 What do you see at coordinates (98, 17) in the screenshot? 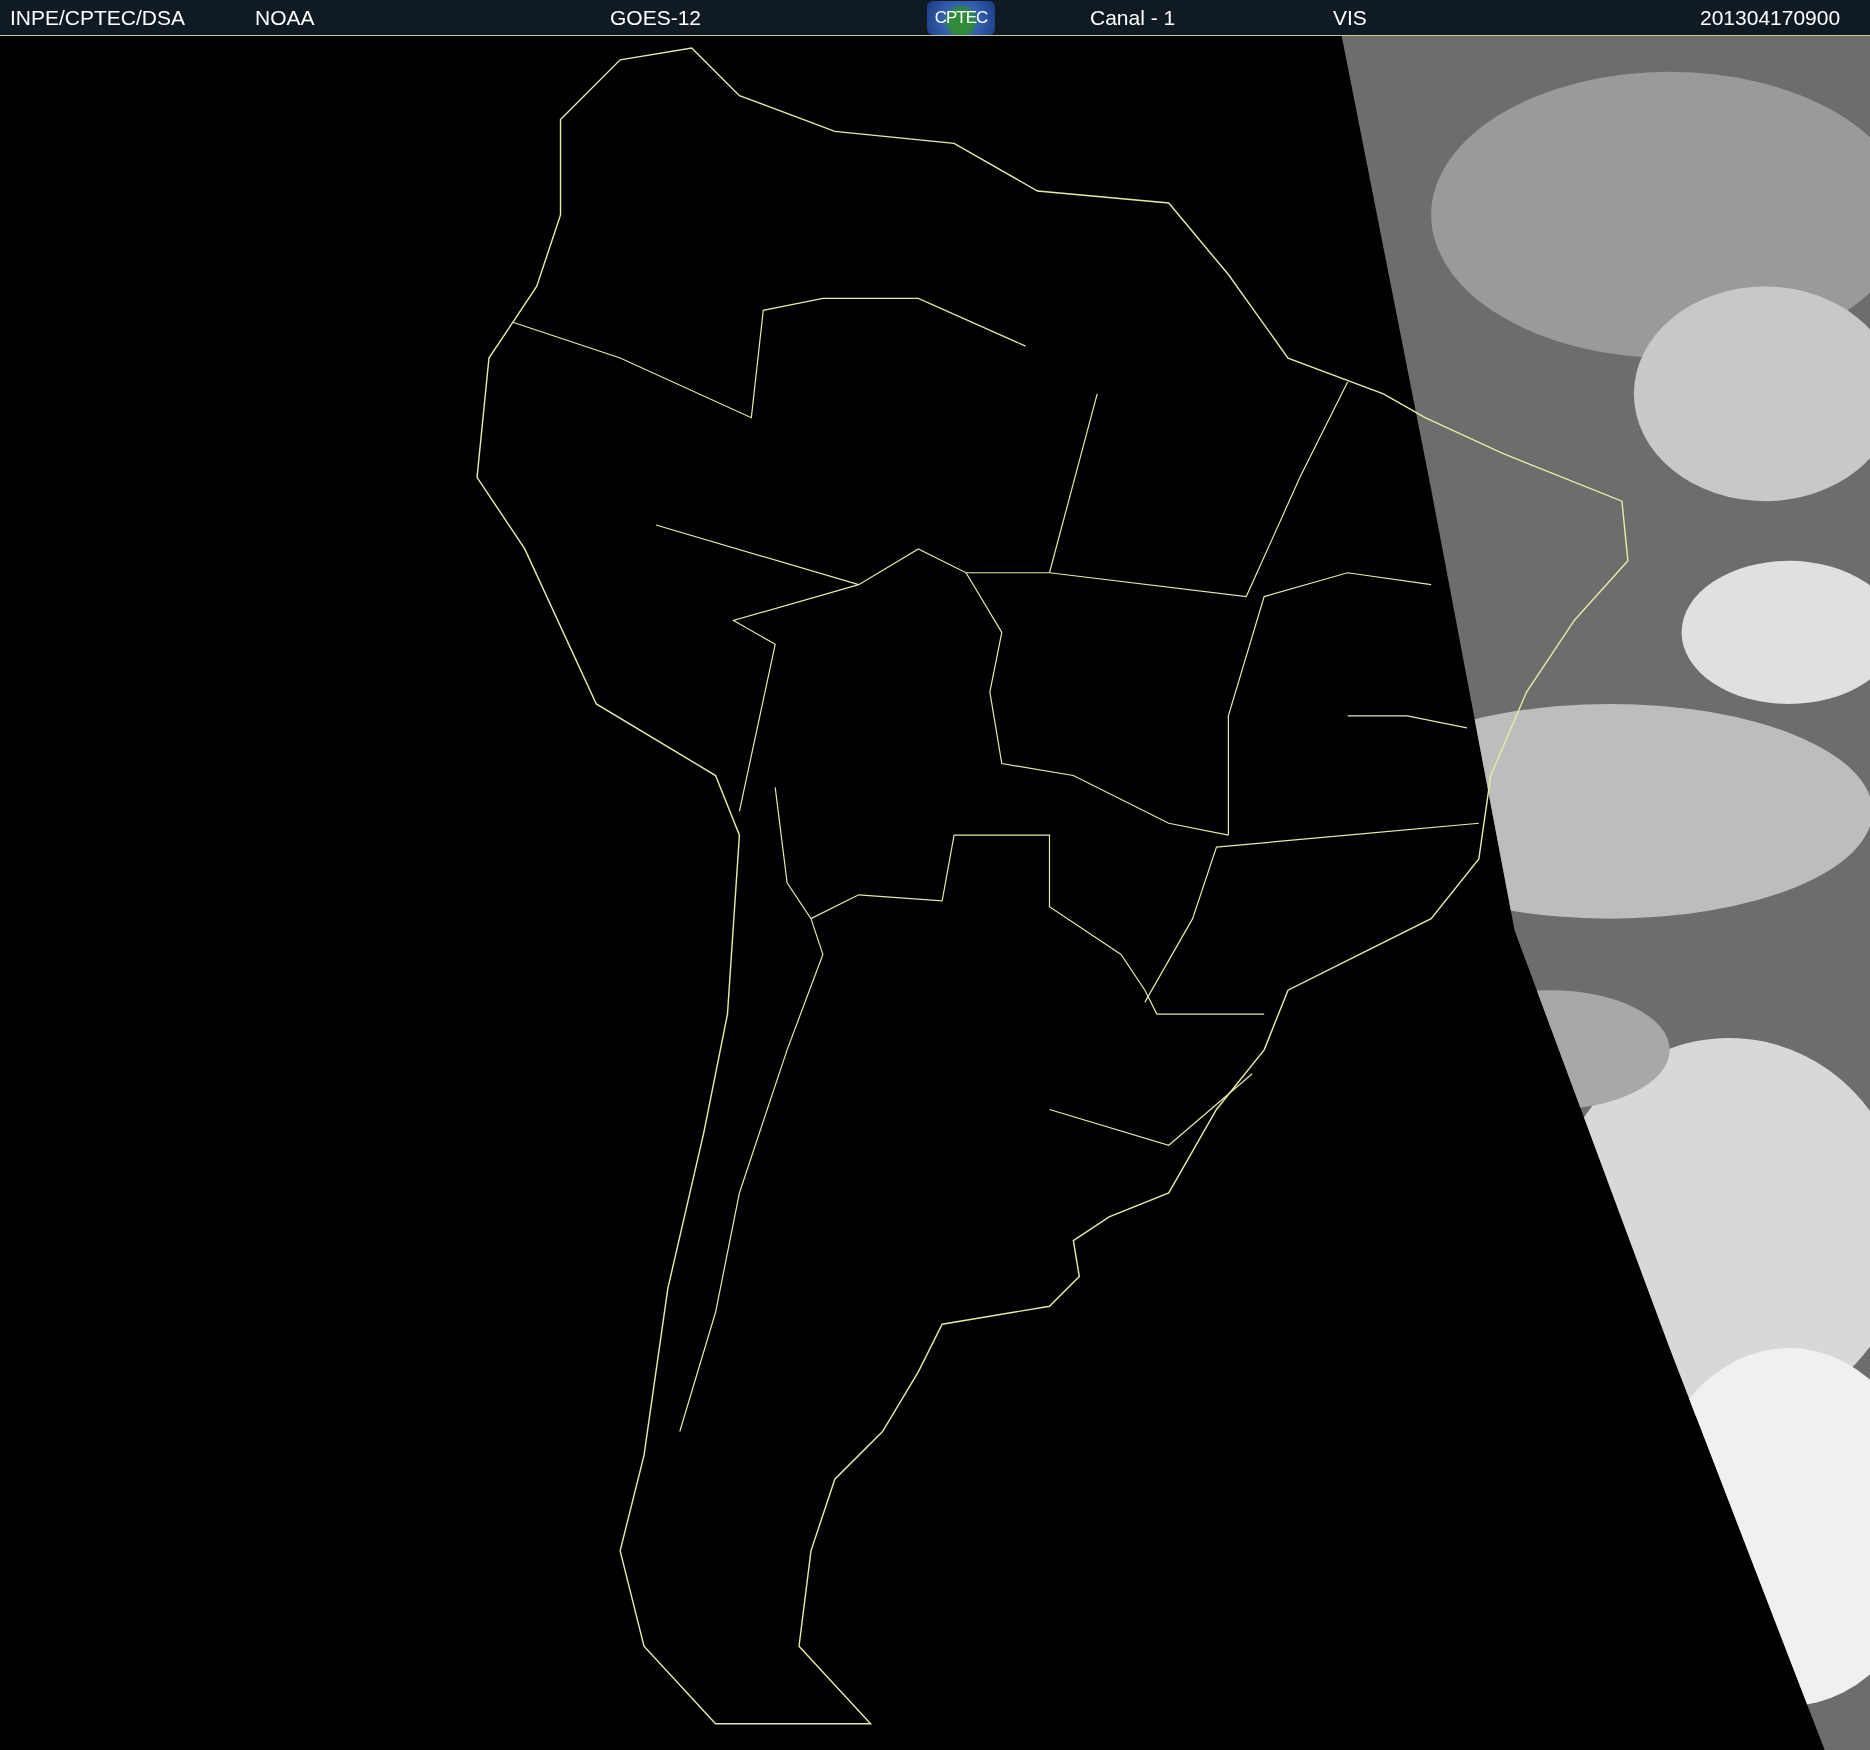
I see `header-label: INPE/CPTEC/DSA` at bounding box center [98, 17].